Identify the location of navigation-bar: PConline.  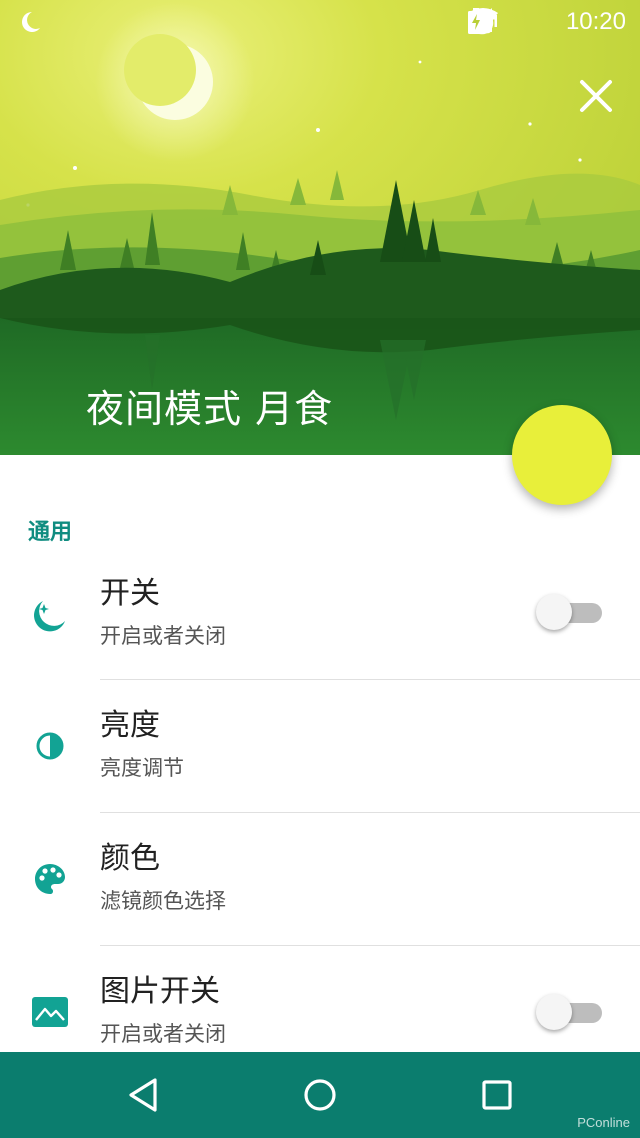
(320, 1095).